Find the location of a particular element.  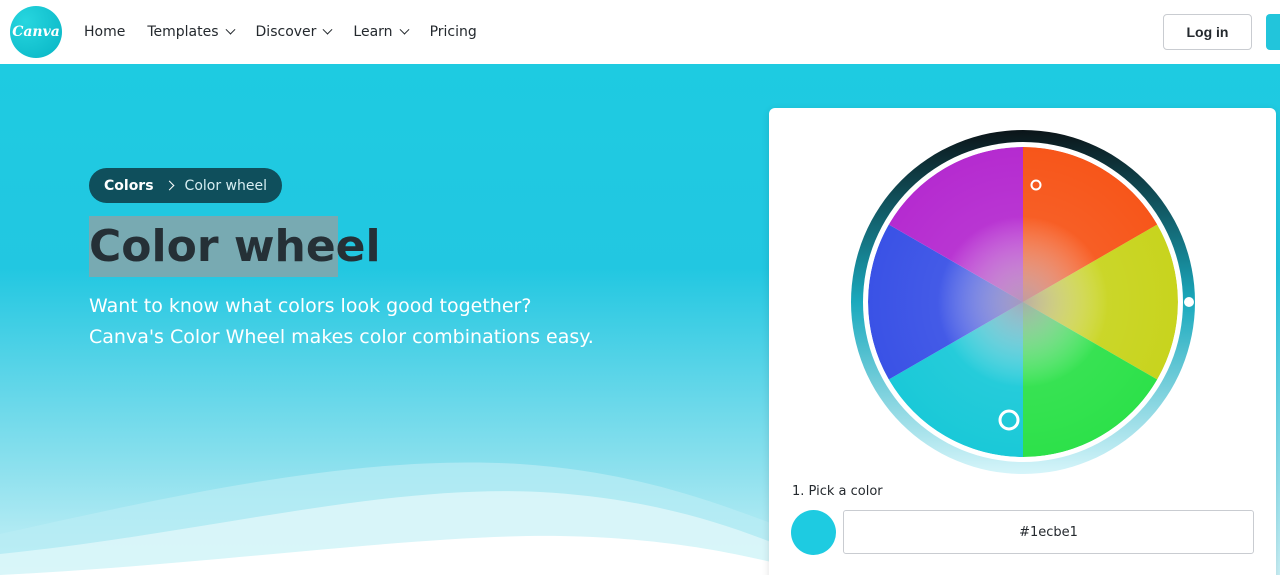

canva-logo: Canva is located at coordinates (36, 32).